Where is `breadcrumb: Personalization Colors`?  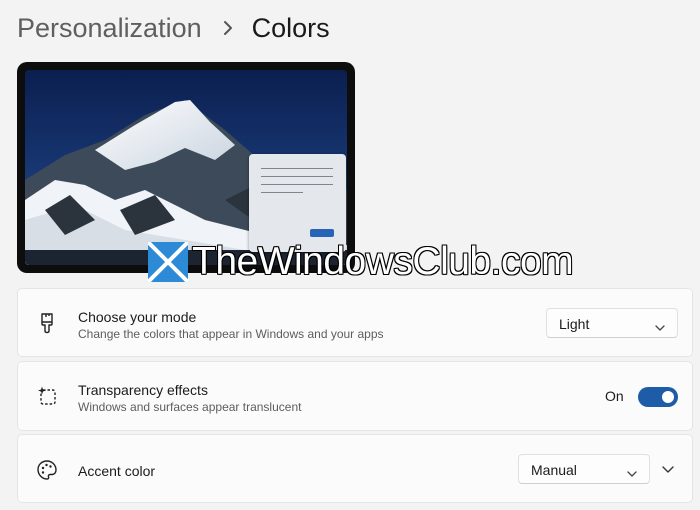
breadcrumb: Personalization Colors is located at coordinates (173, 28).